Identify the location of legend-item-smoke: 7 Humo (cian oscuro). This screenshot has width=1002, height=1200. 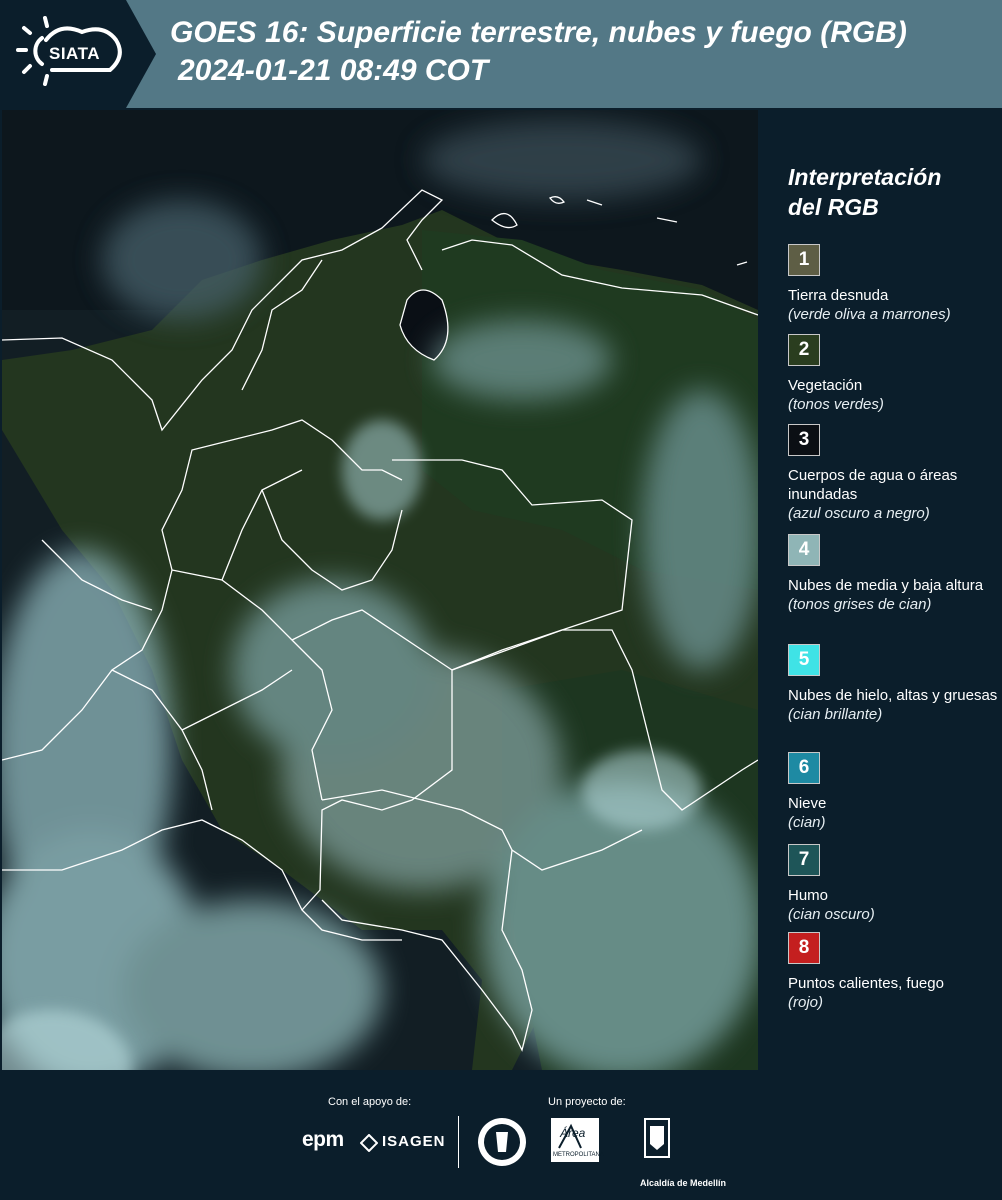
(893, 884).